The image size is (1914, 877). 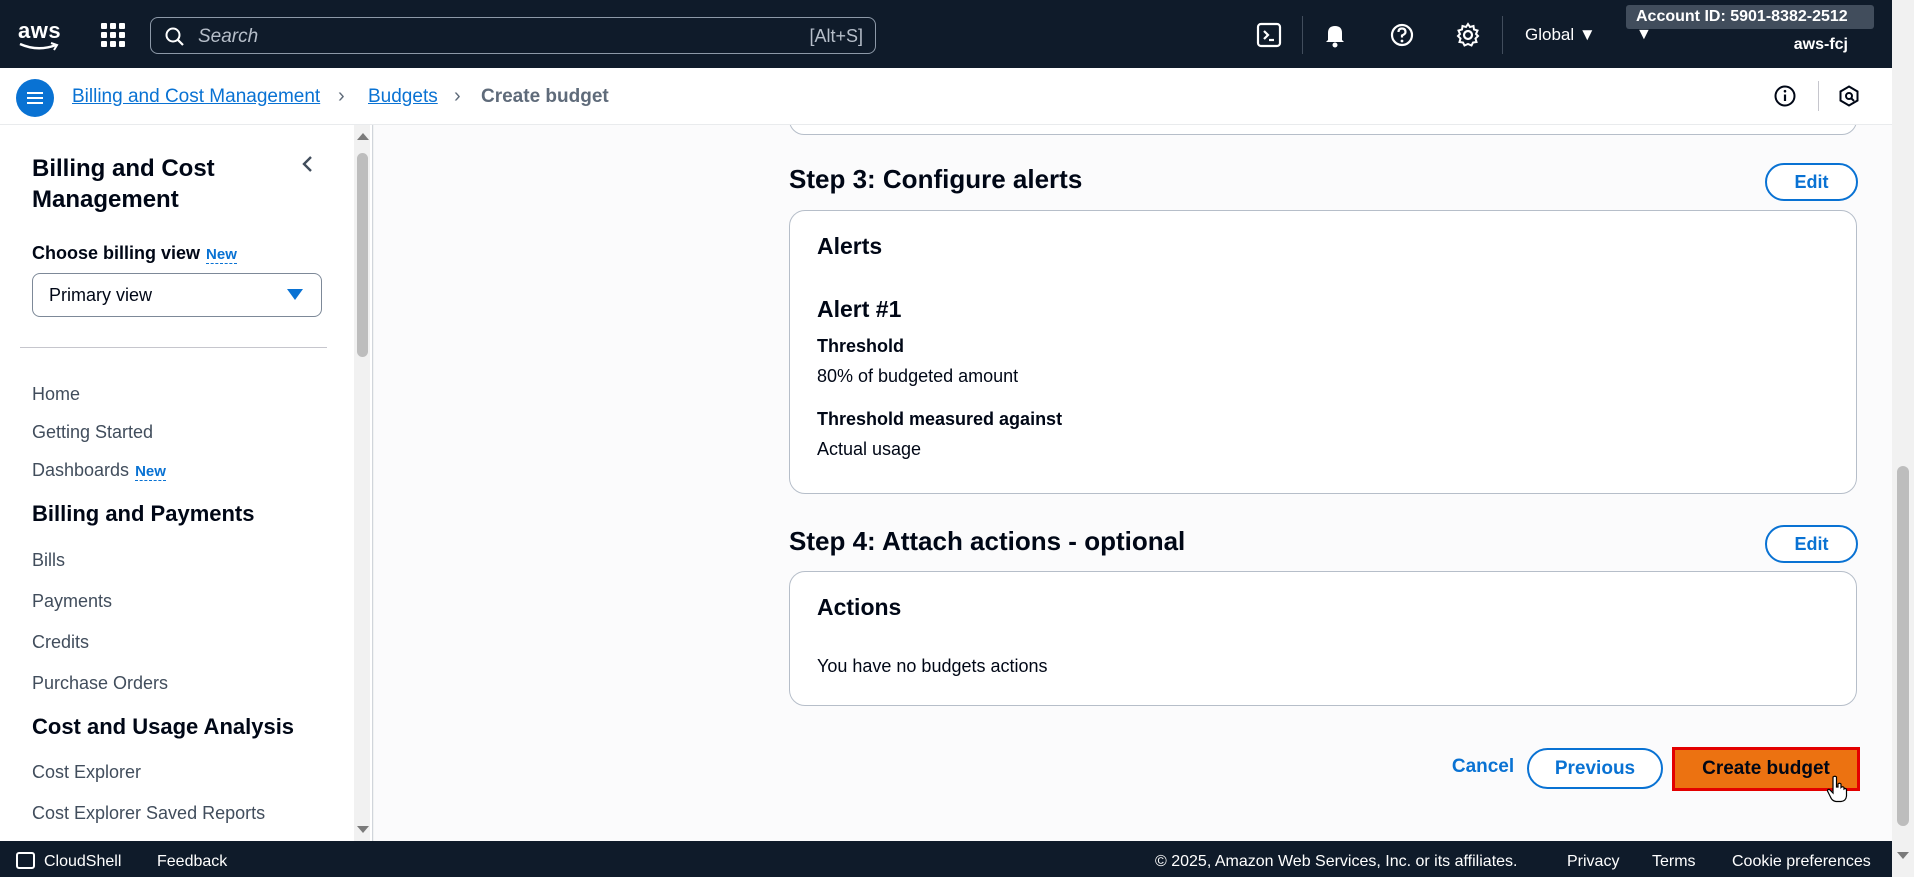 I want to click on footer-privacy-link: Privacy, so click(x=1593, y=862).